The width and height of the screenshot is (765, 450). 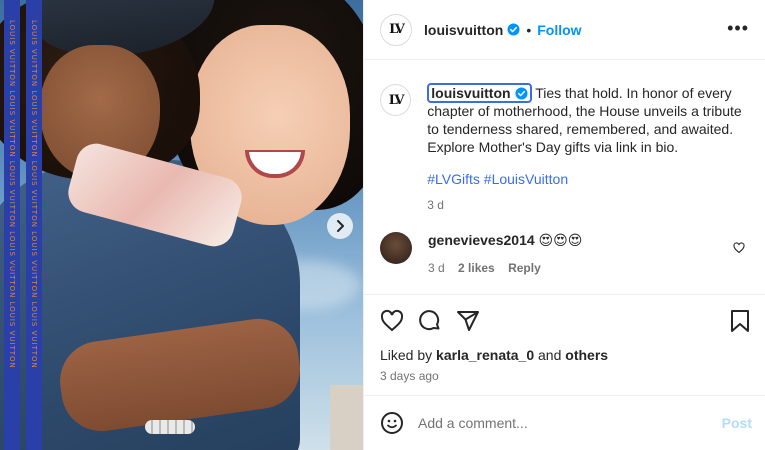 What do you see at coordinates (346, 417) in the screenshot?
I see `background-building` at bounding box center [346, 417].